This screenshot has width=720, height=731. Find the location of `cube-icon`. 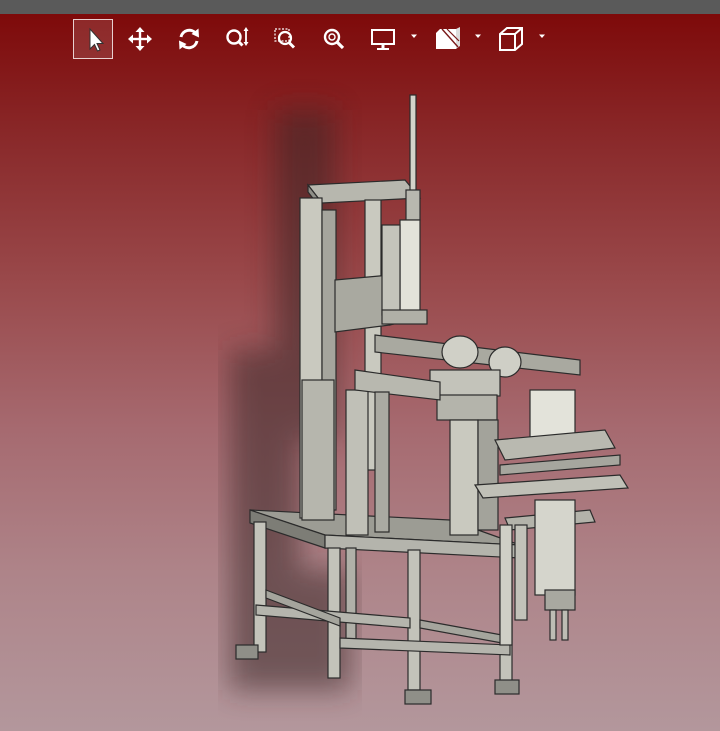

cube-icon is located at coordinates (511, 39).